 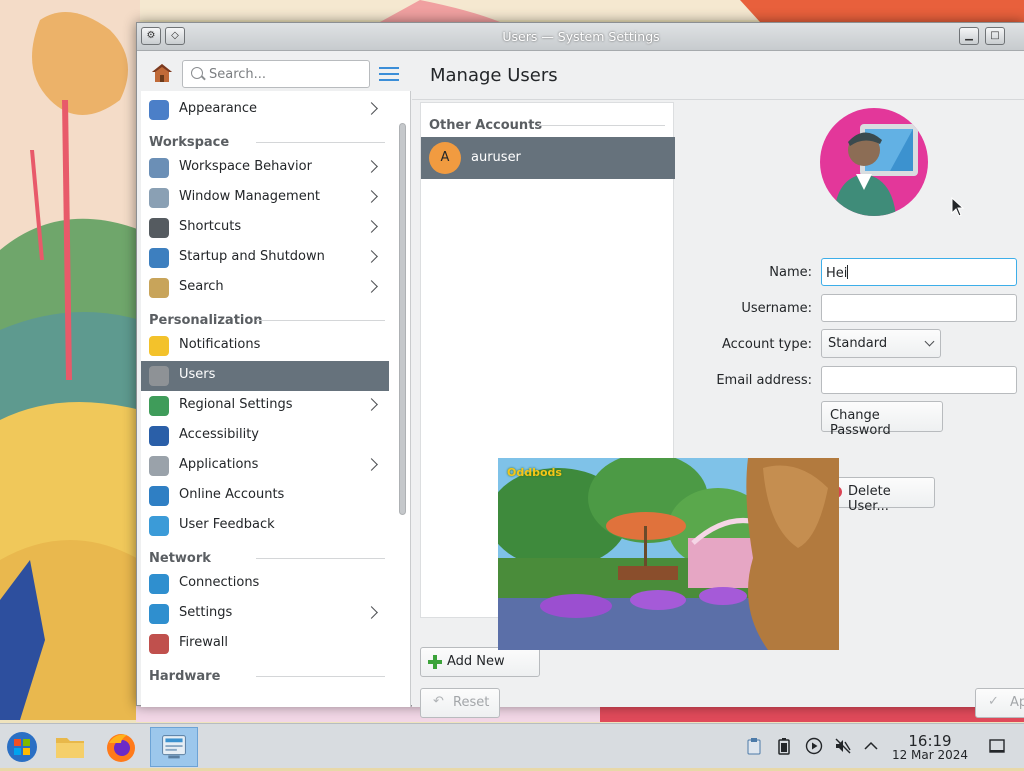 I want to click on video-overlay: Oddbods, so click(x=668, y=554).